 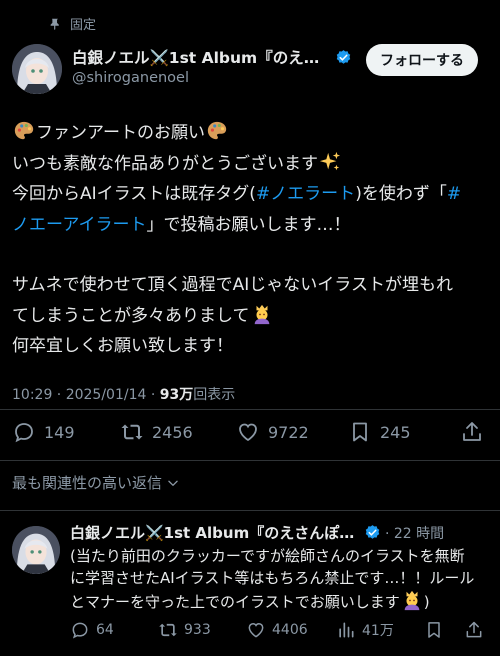 I want to click on views-label: 回表示, so click(x=214, y=395).